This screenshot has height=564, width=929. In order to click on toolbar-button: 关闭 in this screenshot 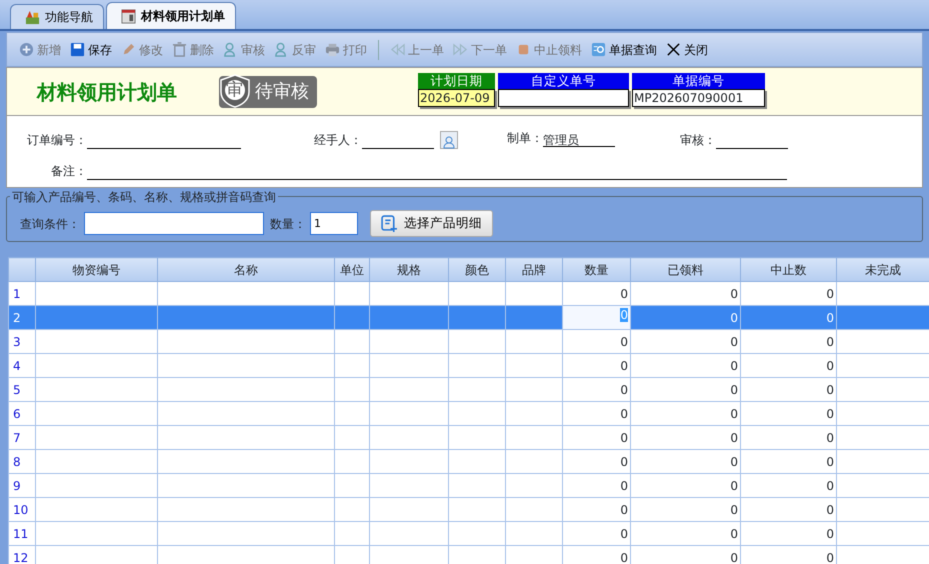, I will do `click(687, 49)`.